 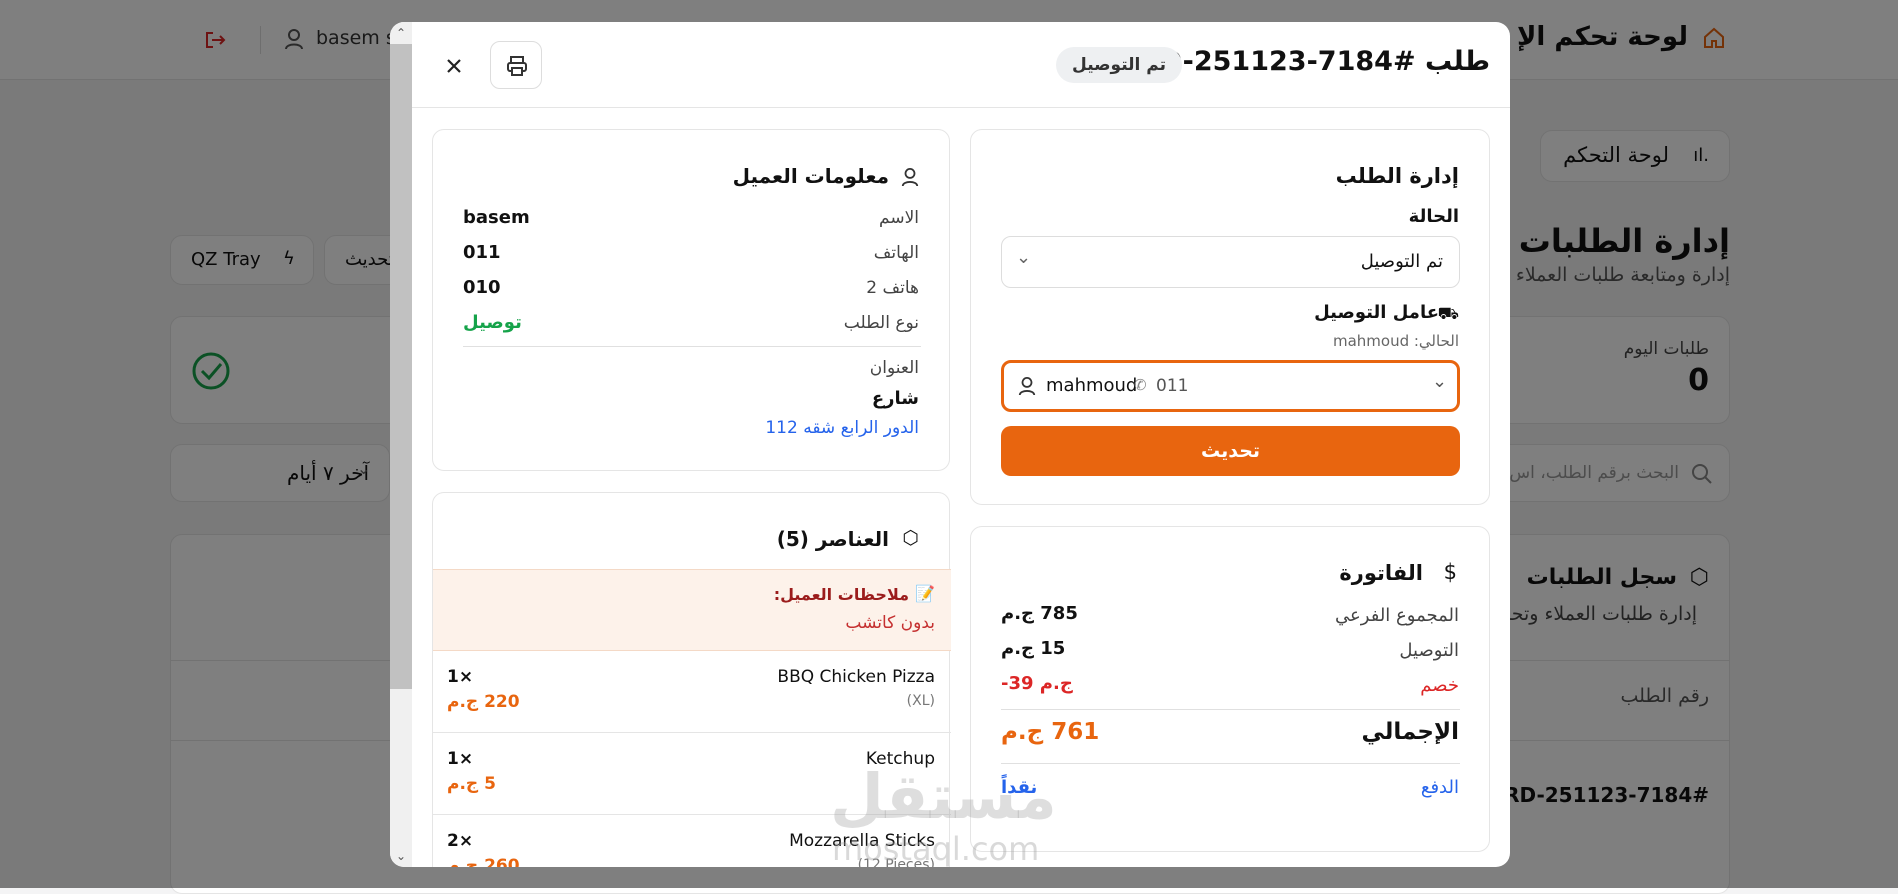 What do you see at coordinates (925, 593) in the screenshot?
I see `notes-icon: 📝` at bounding box center [925, 593].